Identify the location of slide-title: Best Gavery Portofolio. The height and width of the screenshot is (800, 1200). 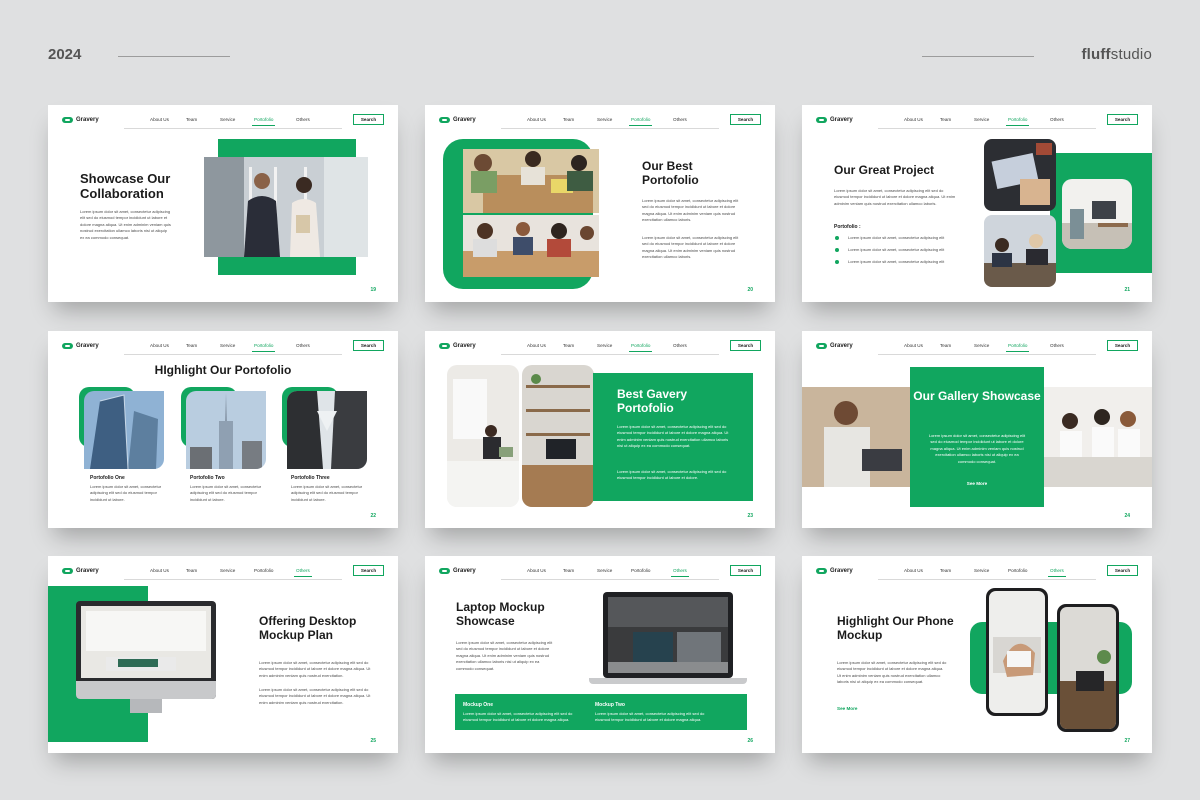
(652, 401).